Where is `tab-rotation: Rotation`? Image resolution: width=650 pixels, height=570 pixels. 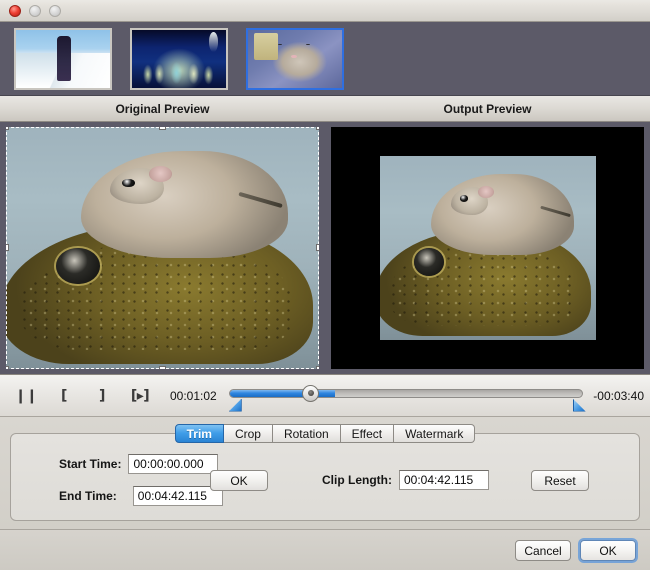 tab-rotation: Rotation is located at coordinates (306, 433).